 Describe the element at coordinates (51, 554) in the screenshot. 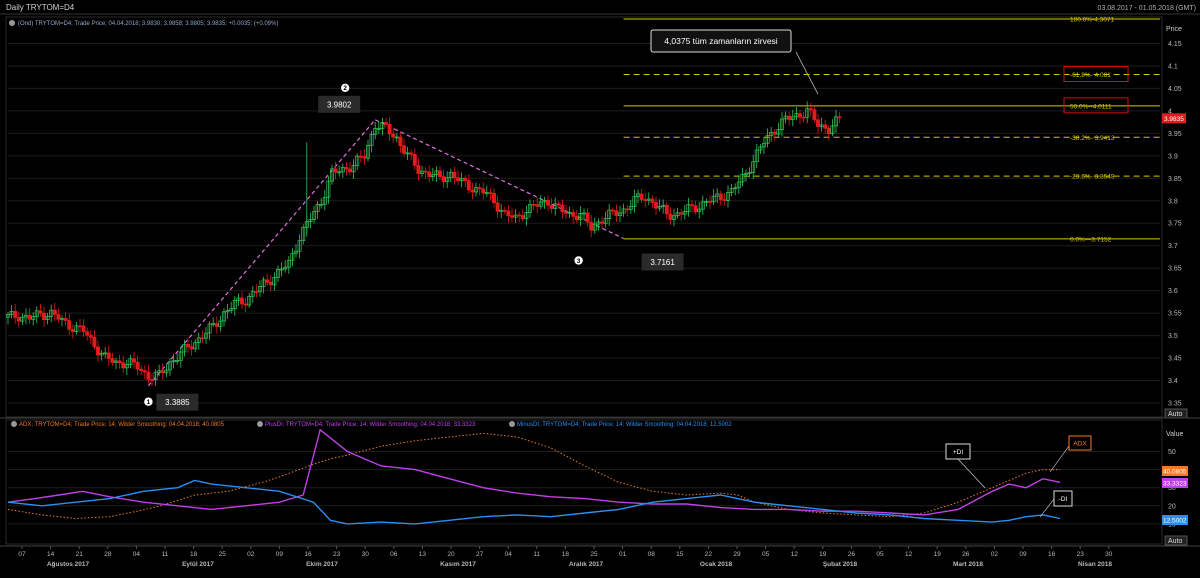

I see `x-day-tick: 14` at that location.